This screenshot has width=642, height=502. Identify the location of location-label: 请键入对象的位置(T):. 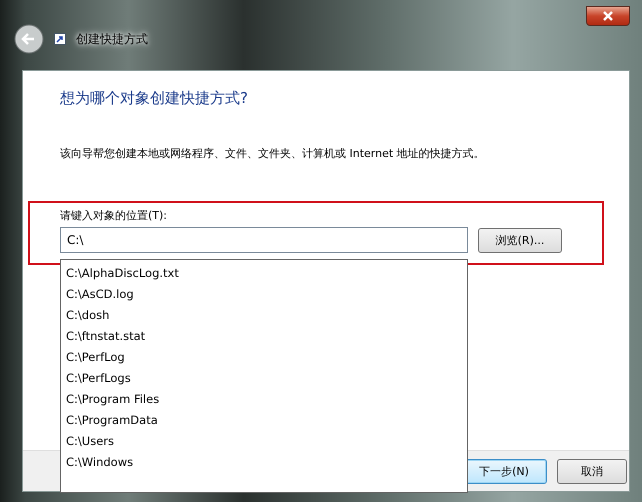
(114, 215).